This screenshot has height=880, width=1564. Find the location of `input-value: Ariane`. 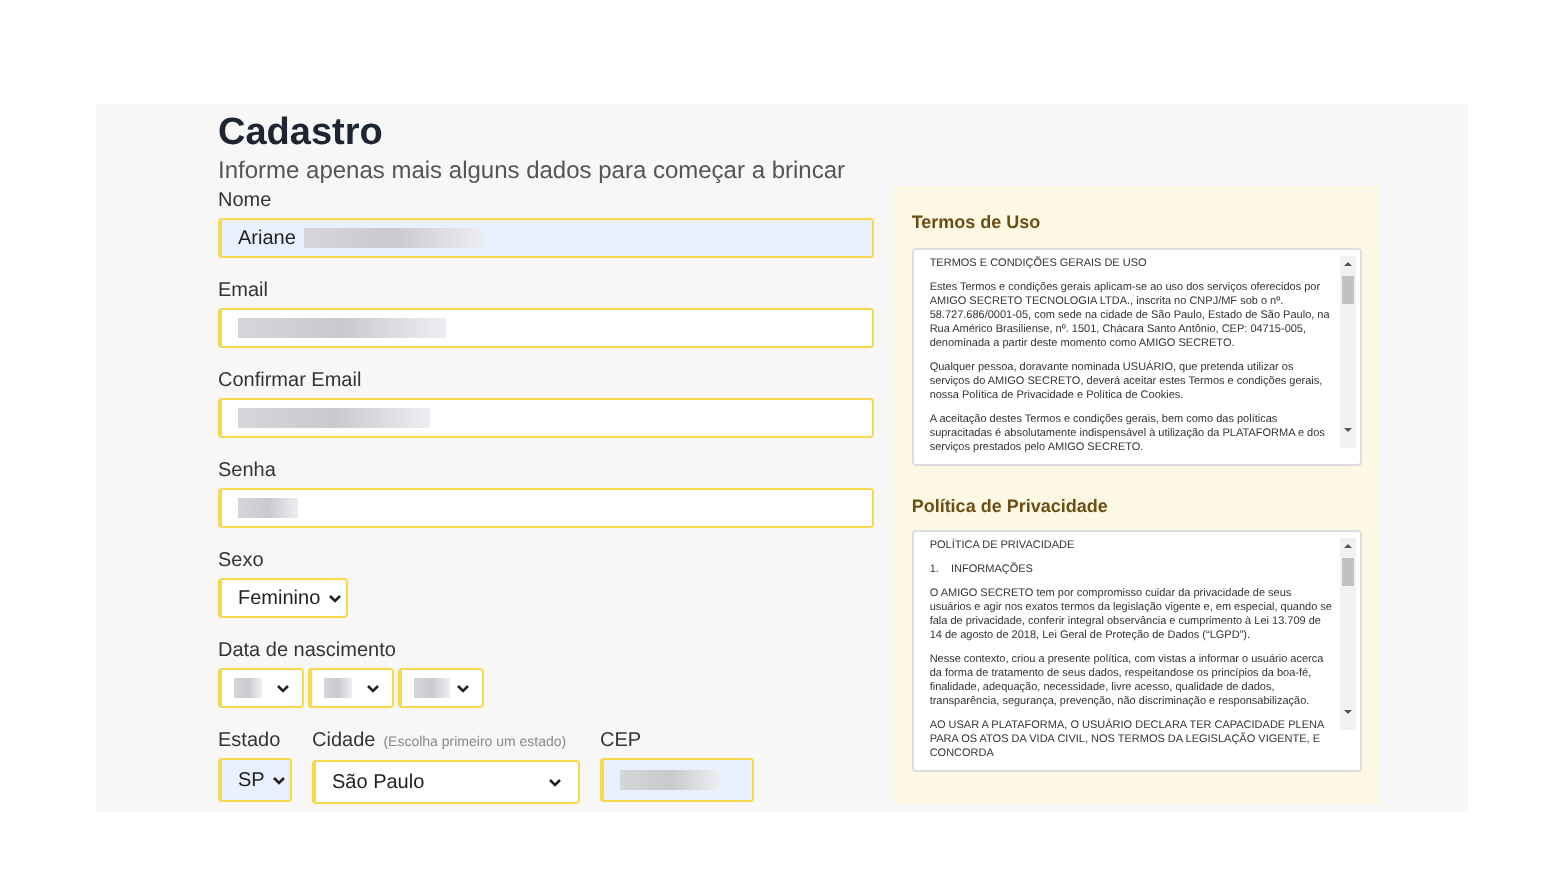

input-value: Ariane is located at coordinates (267, 239).